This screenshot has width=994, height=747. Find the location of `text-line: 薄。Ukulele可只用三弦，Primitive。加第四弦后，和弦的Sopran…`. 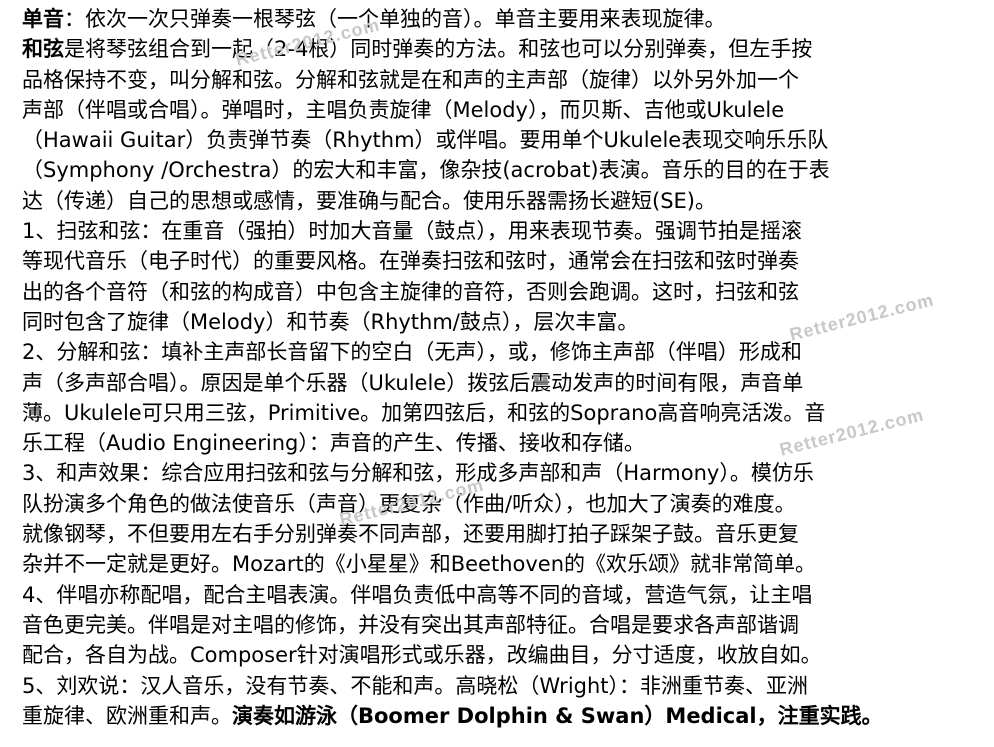

text-line: 薄。Ukulele可只用三弦，Primitive。加第四弦后，和弦的Sopran… is located at coordinates (502, 413).